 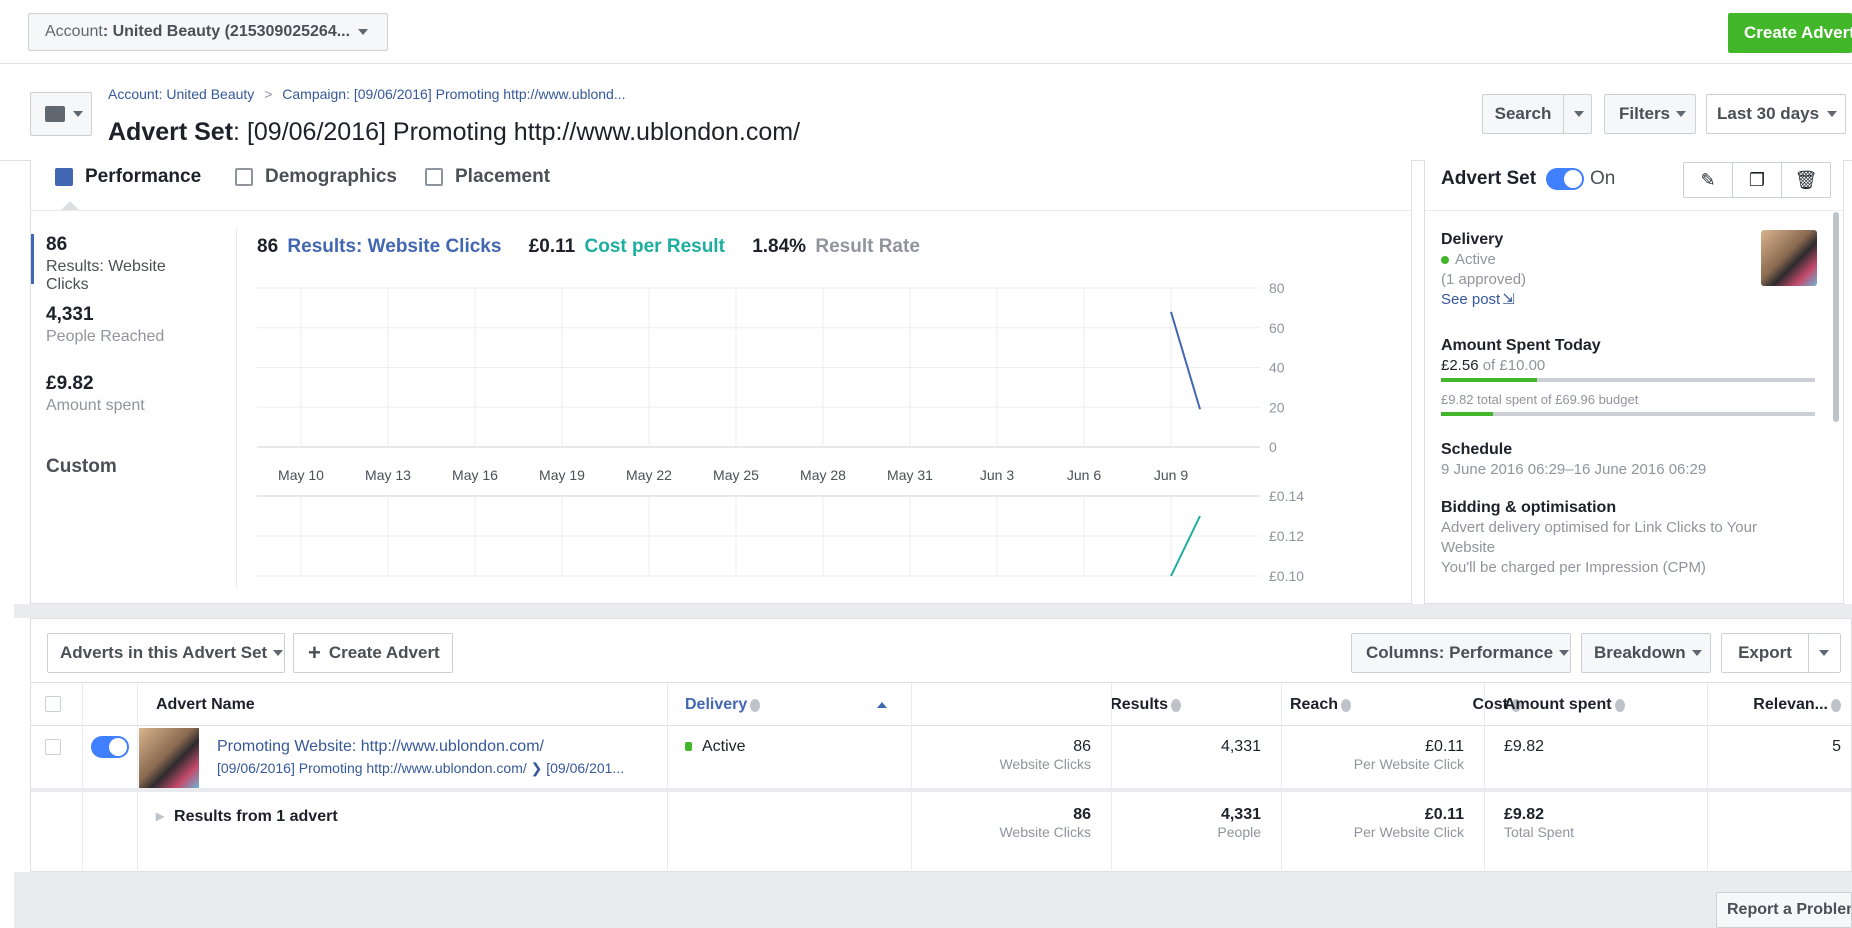 What do you see at coordinates (1266, 705) in the screenshot?
I see `col-reach: Reach` at bounding box center [1266, 705].